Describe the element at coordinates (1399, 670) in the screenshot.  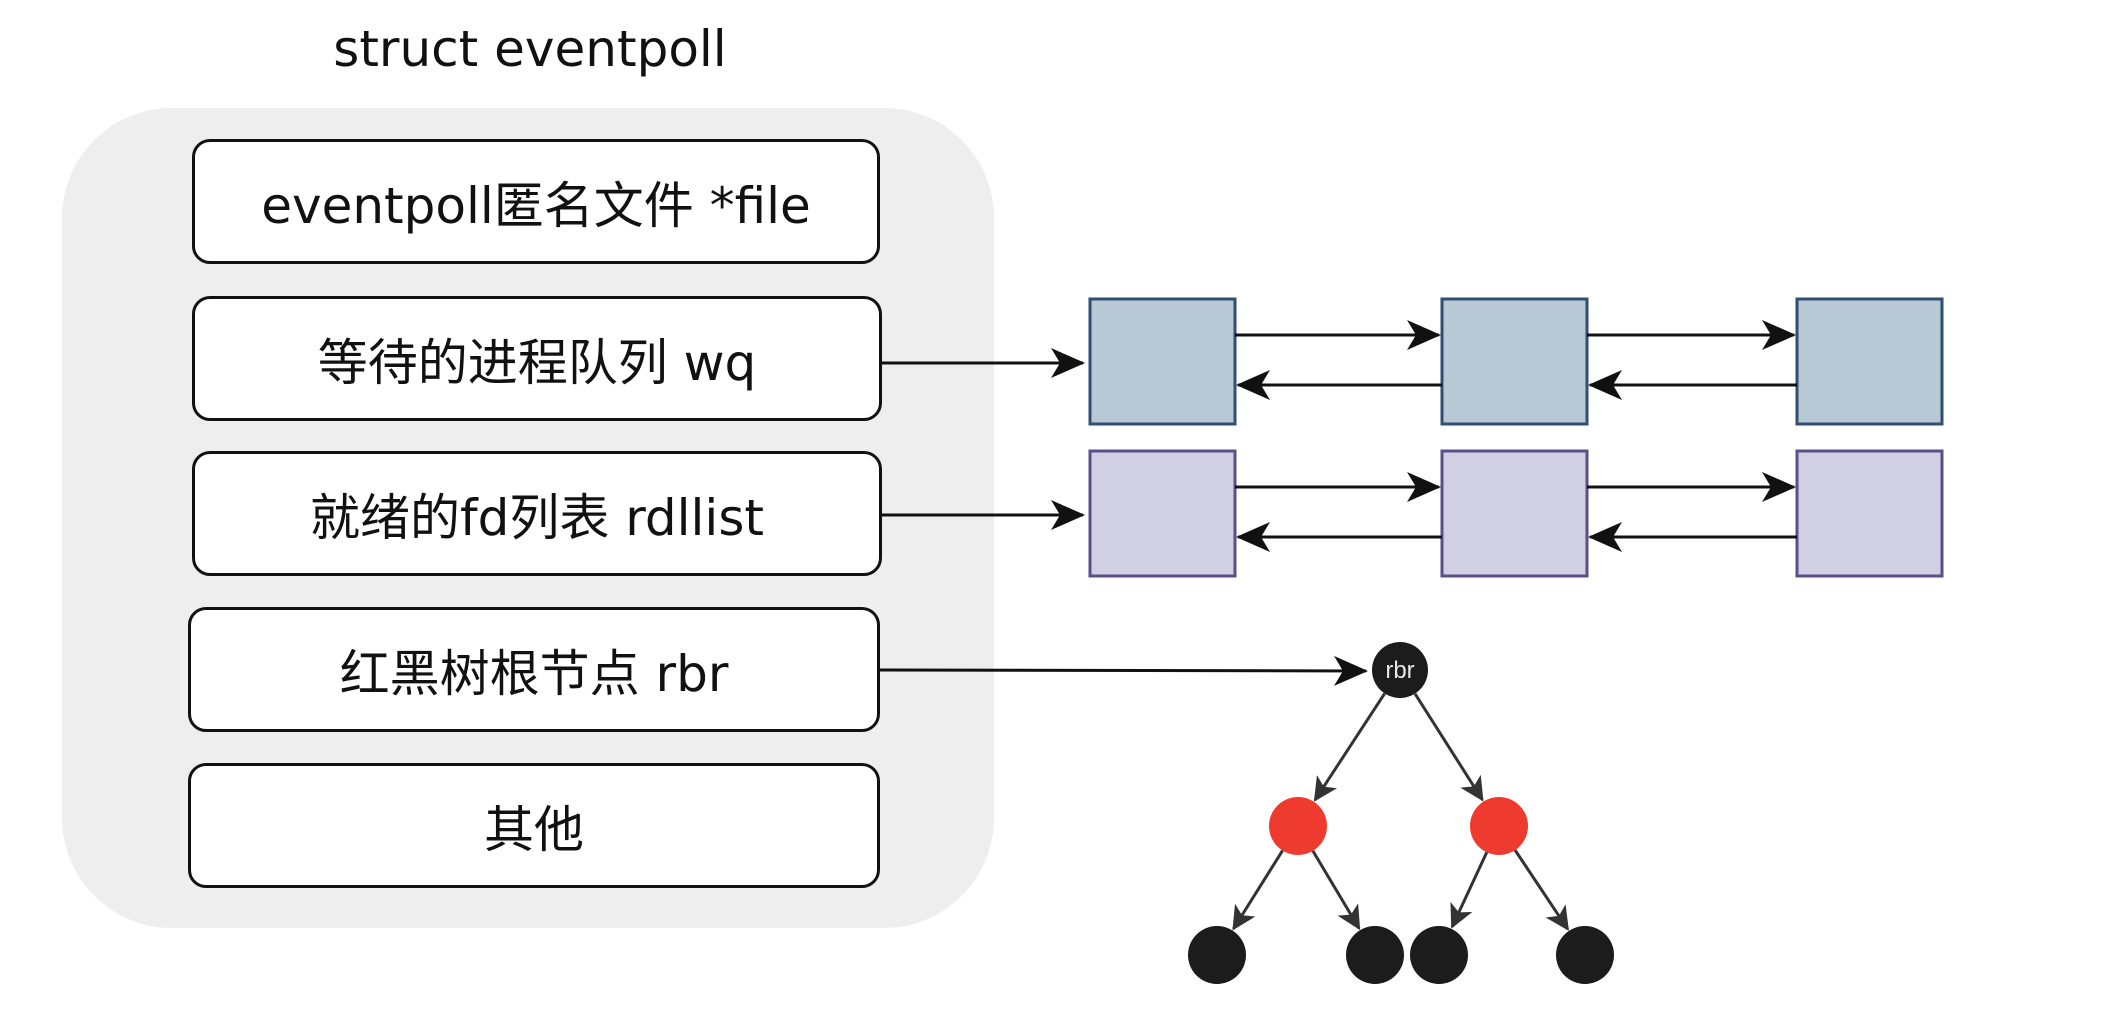
I see `tree-root-label: rbr` at that location.